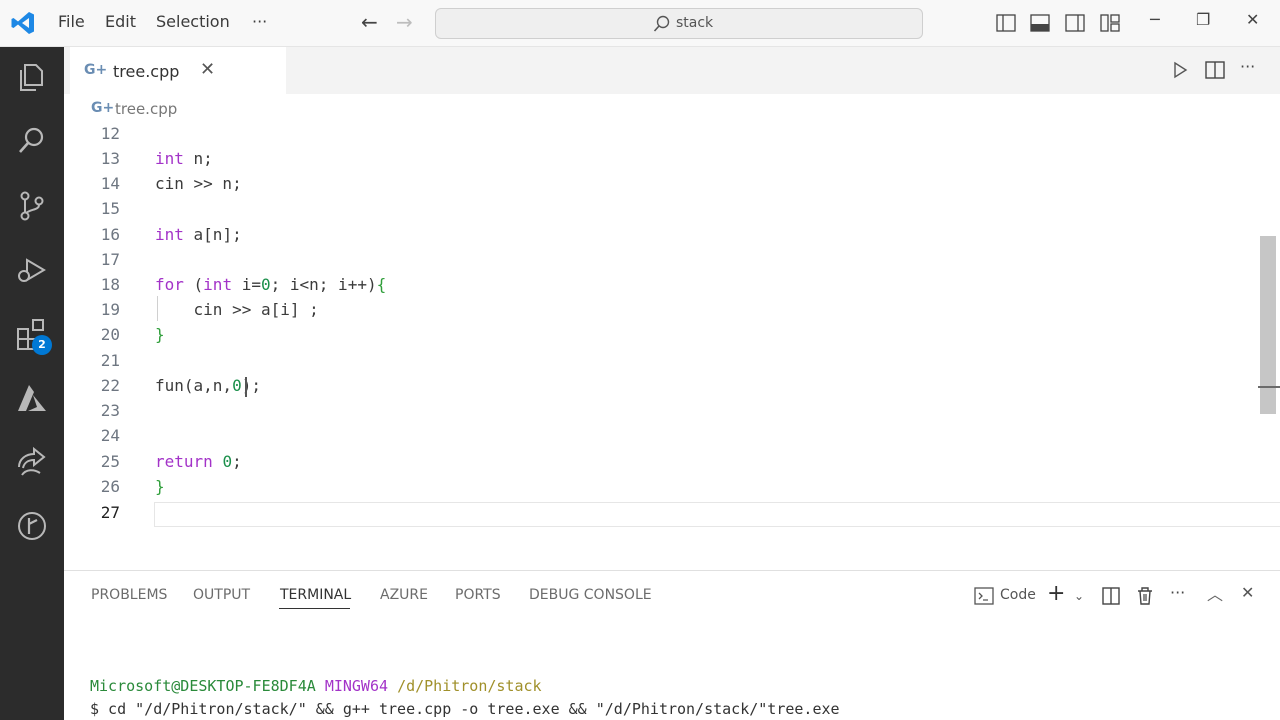  I want to click on terminal-shell: MINGW64, so click(356, 686).